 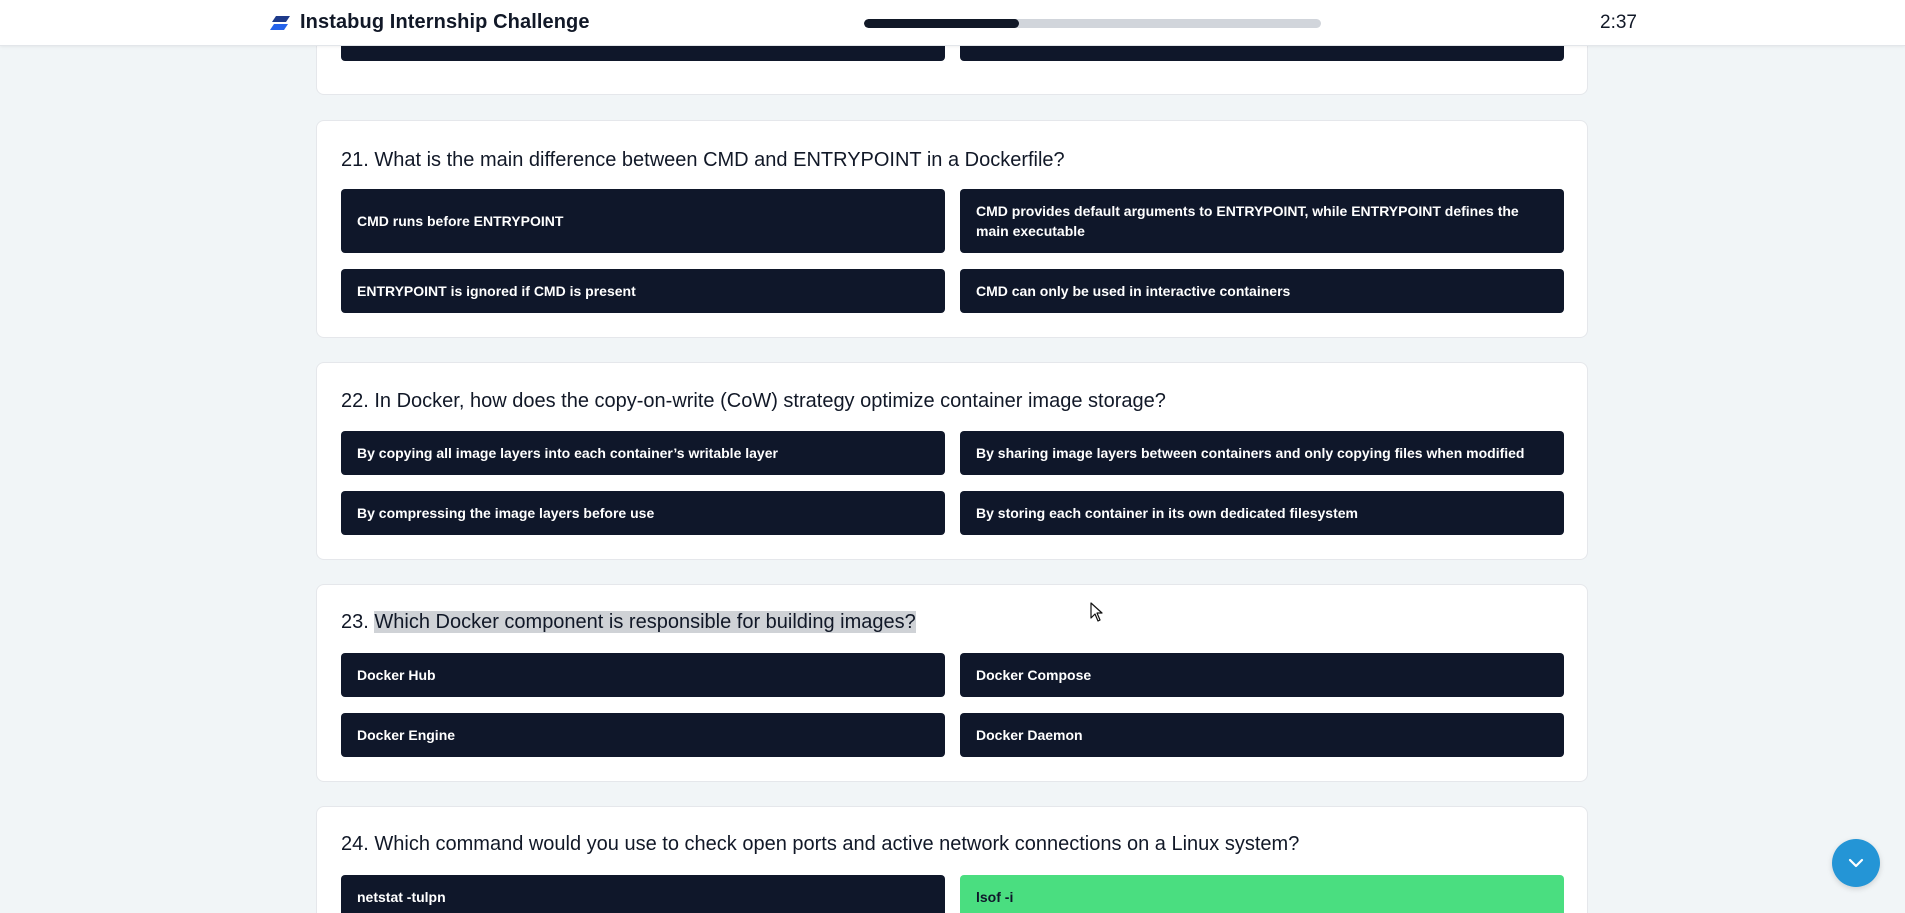 I want to click on option-button: CMD runs before ENTRYPOINT, so click(x=643, y=221).